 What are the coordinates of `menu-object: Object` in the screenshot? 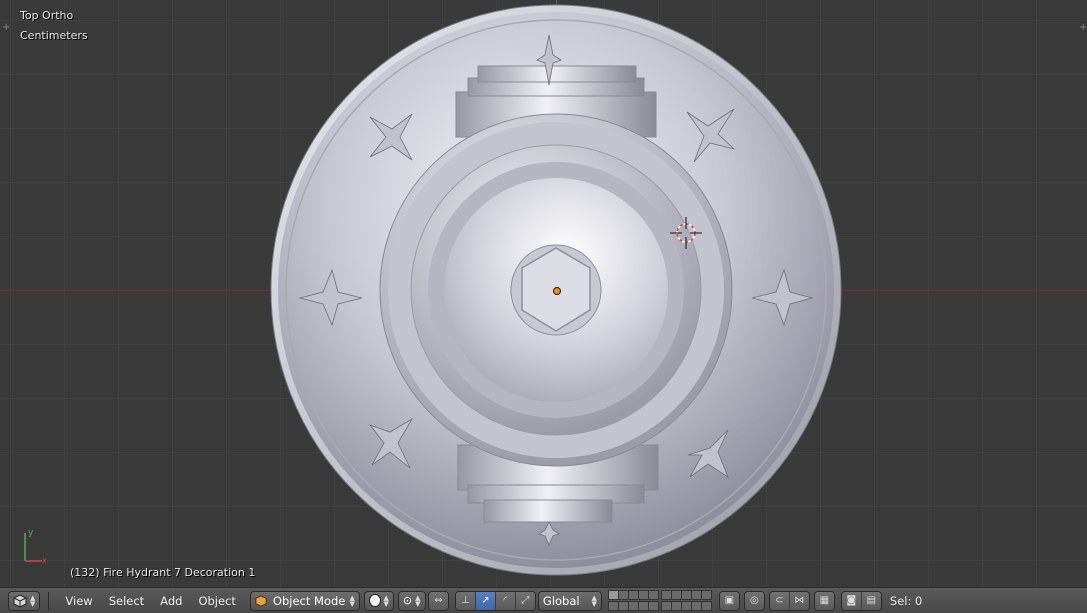 It's located at (216, 601).